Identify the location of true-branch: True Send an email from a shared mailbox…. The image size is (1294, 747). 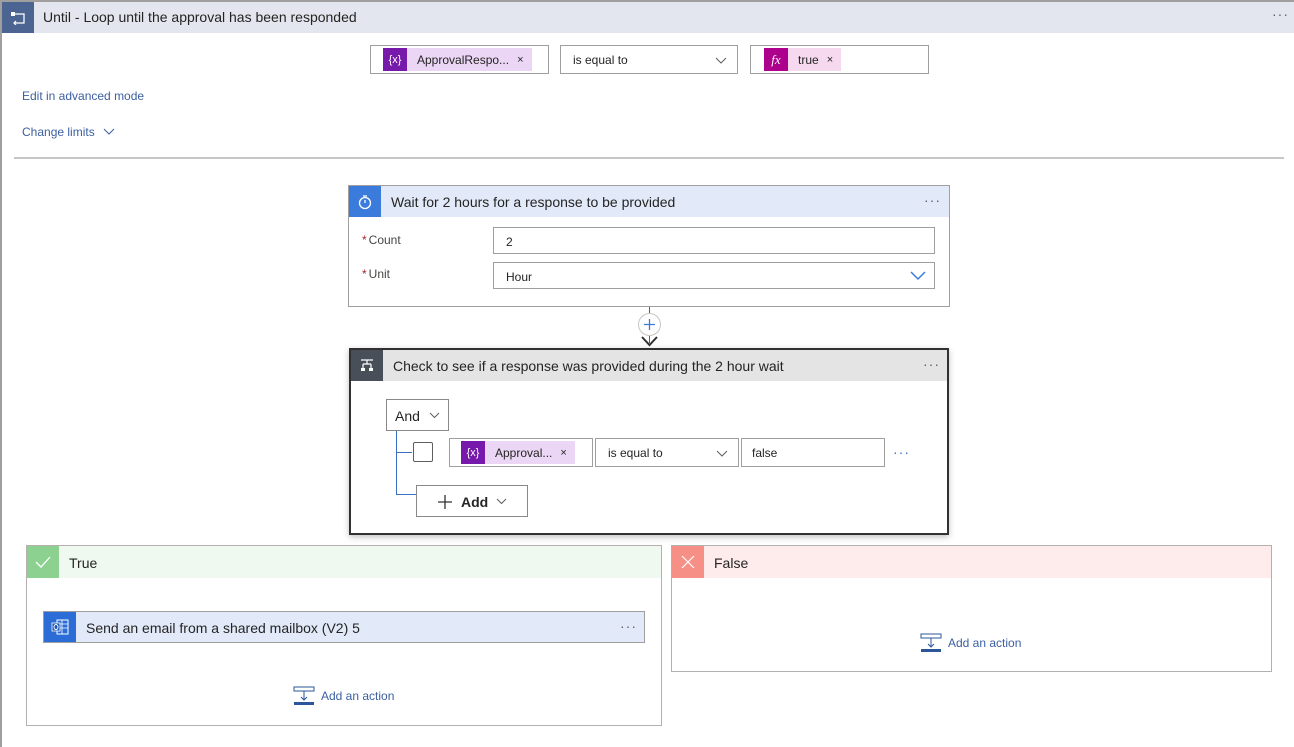
(344, 635).